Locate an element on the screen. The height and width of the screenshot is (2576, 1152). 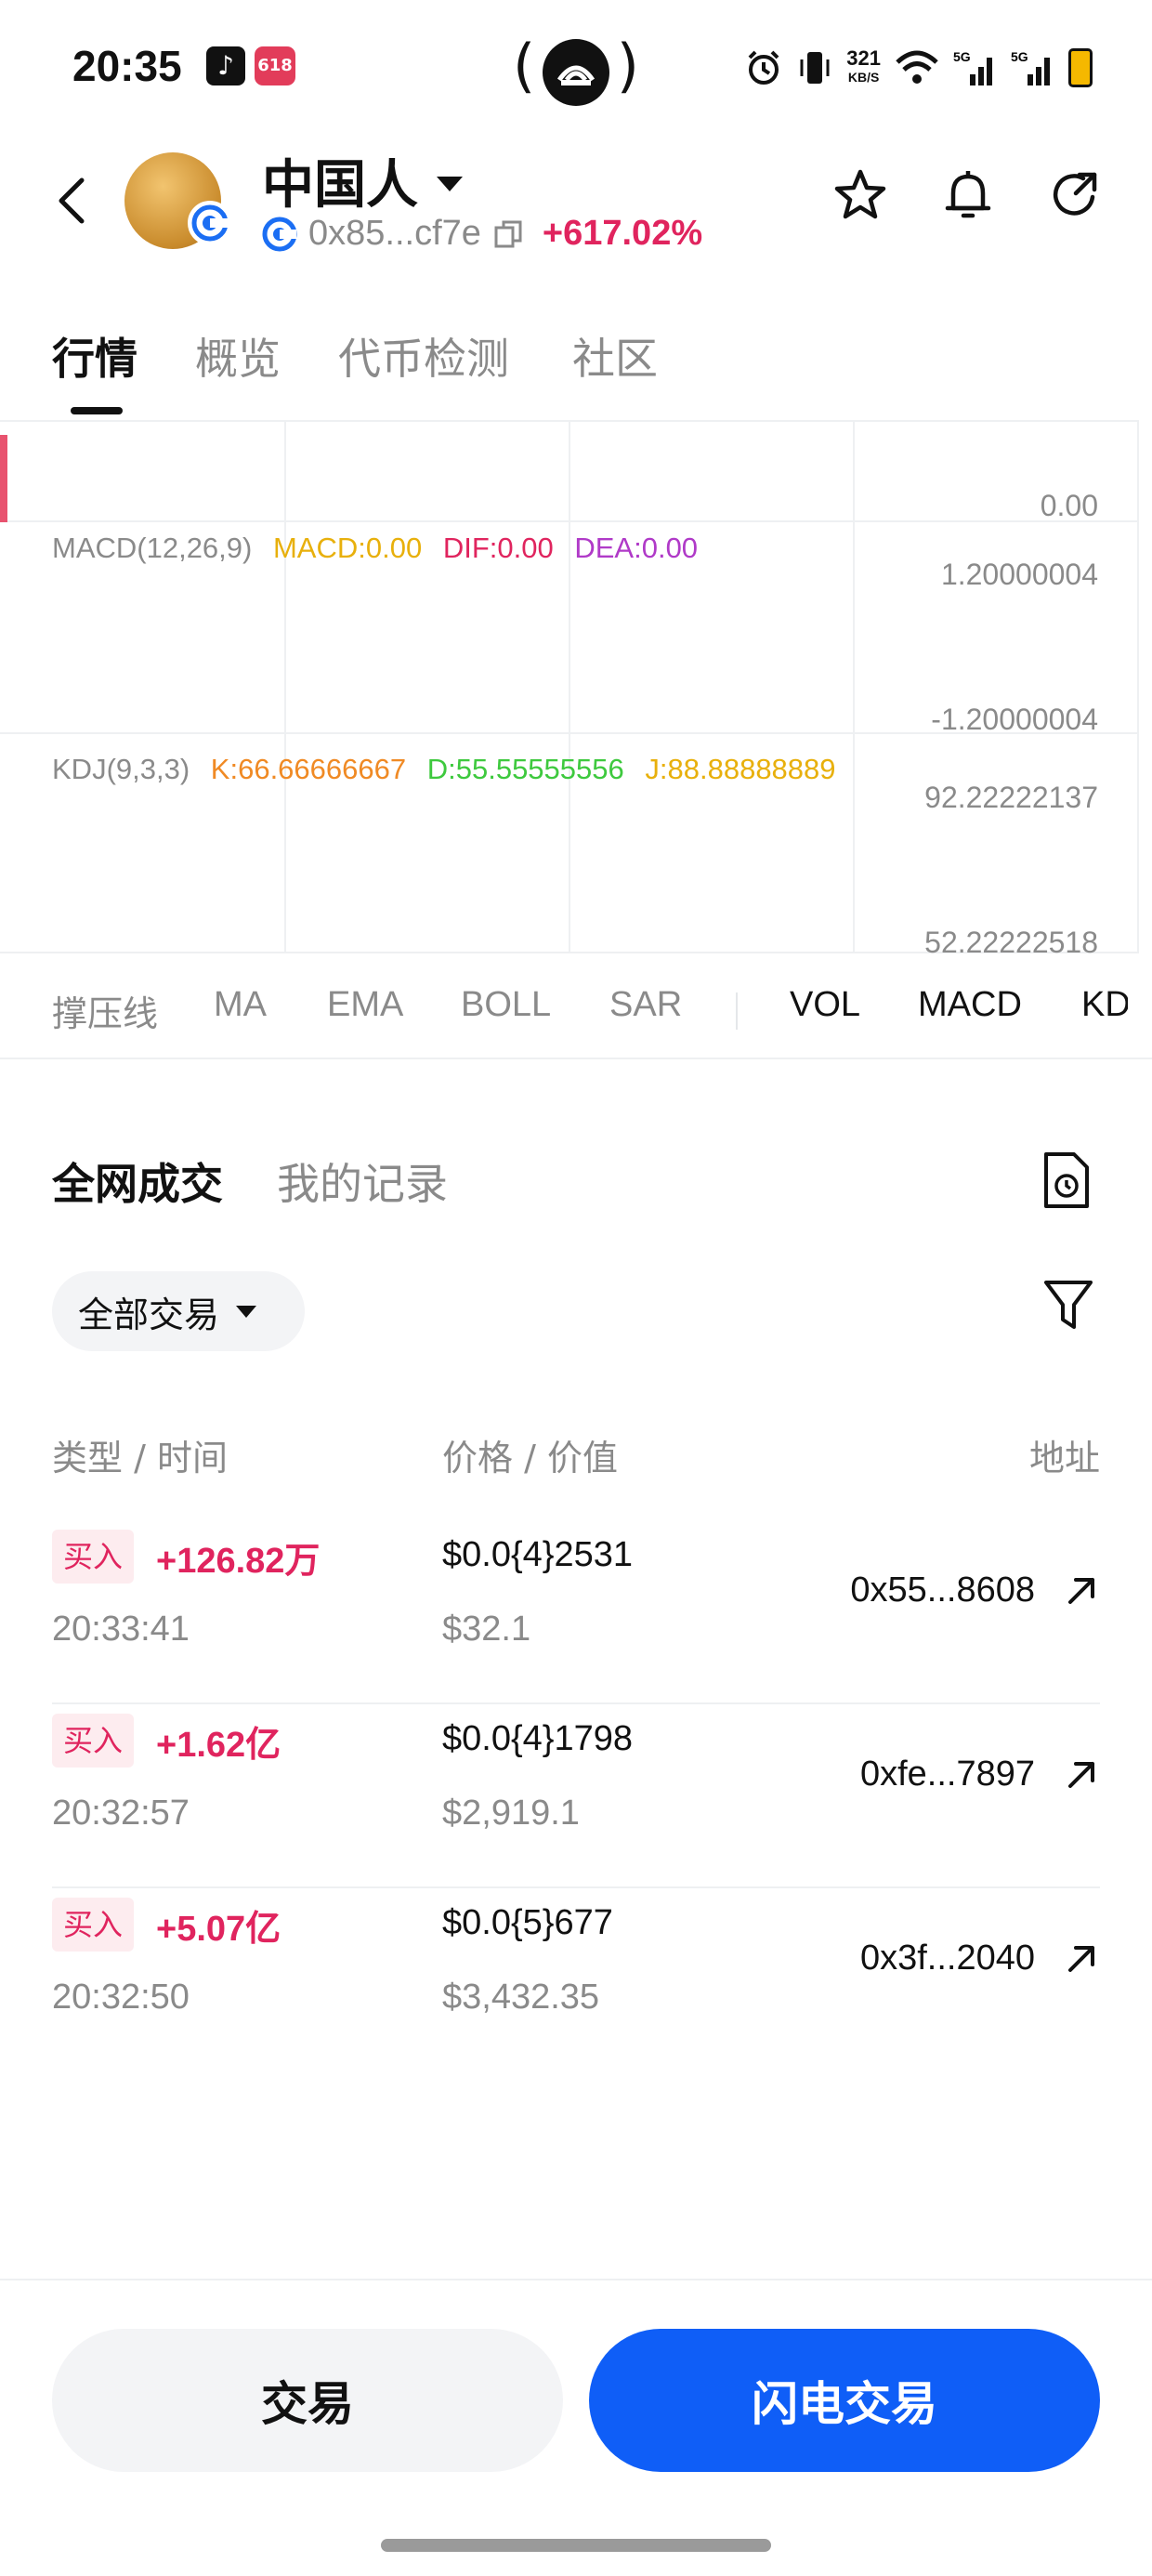
column-header-type-time: 类型 / 时间 is located at coordinates (140, 1458).